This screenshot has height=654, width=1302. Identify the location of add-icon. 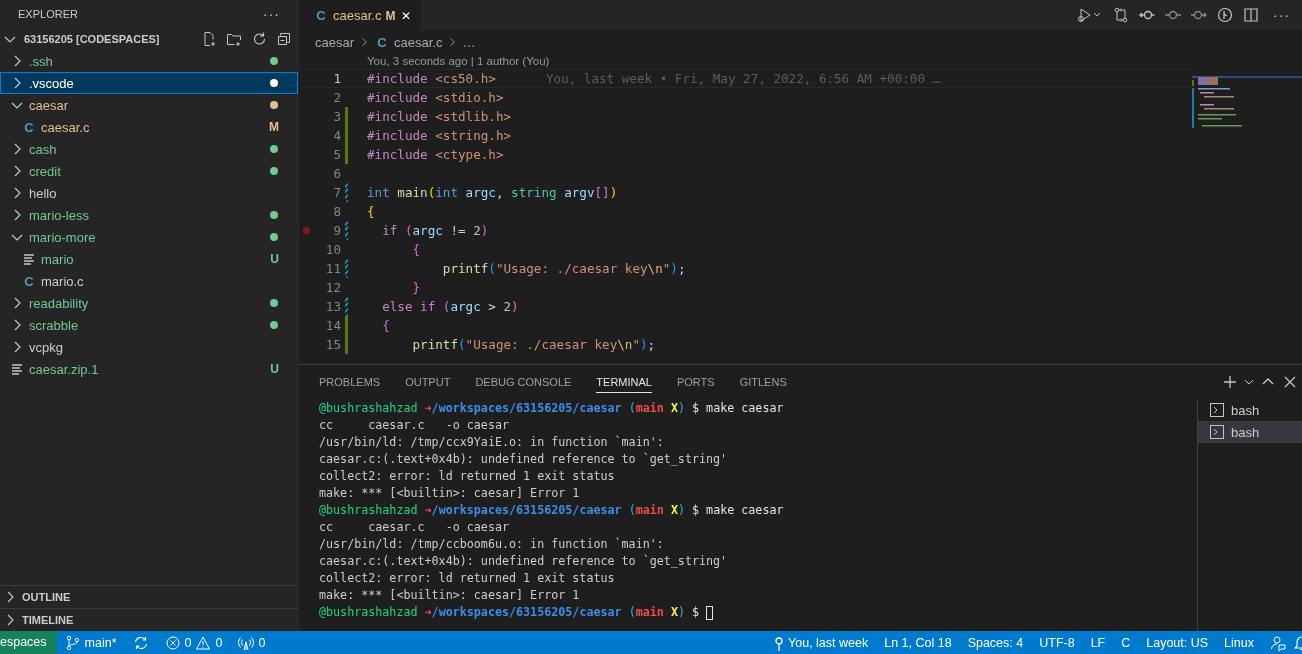
(1230, 382).